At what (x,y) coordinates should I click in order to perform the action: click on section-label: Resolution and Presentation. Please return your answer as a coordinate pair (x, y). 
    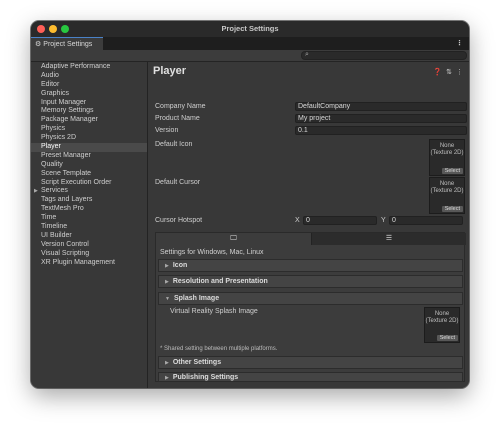
    Looking at the image, I should click on (220, 281).